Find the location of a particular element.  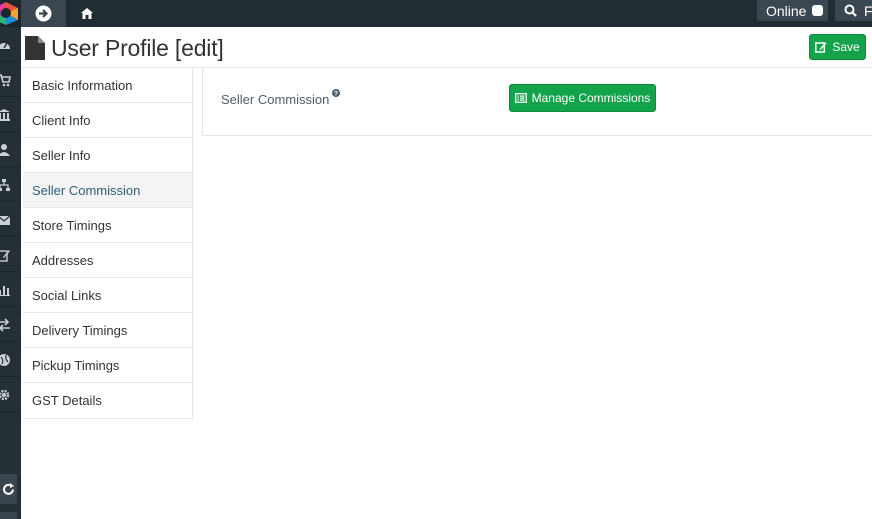

nav-item-client-info: Client Info is located at coordinates (107, 120).